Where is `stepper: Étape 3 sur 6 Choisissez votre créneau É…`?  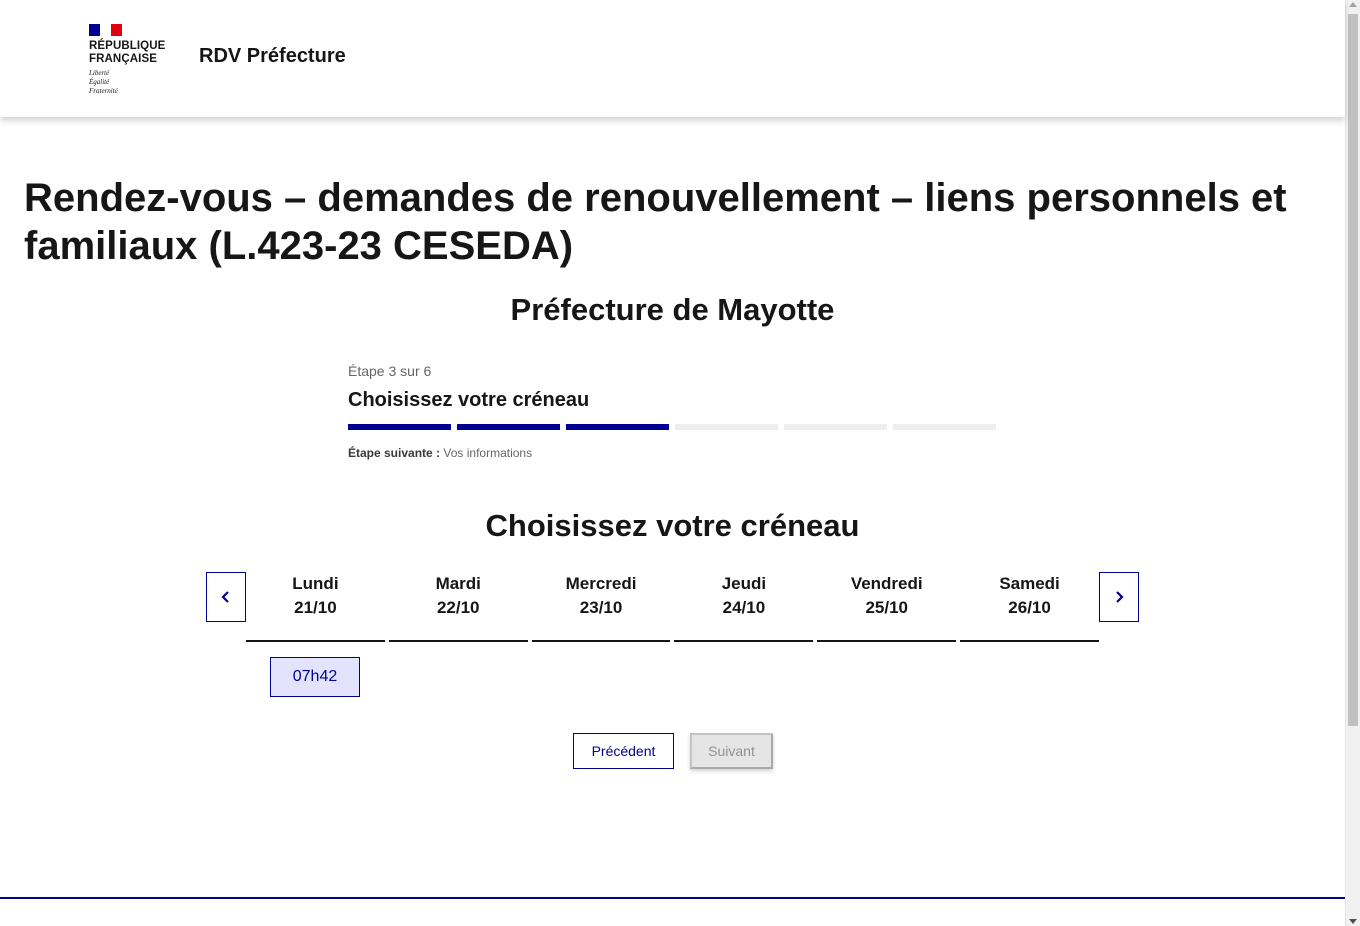 stepper: Étape 3 sur 6 Choisissez votre créneau É… is located at coordinates (673, 411).